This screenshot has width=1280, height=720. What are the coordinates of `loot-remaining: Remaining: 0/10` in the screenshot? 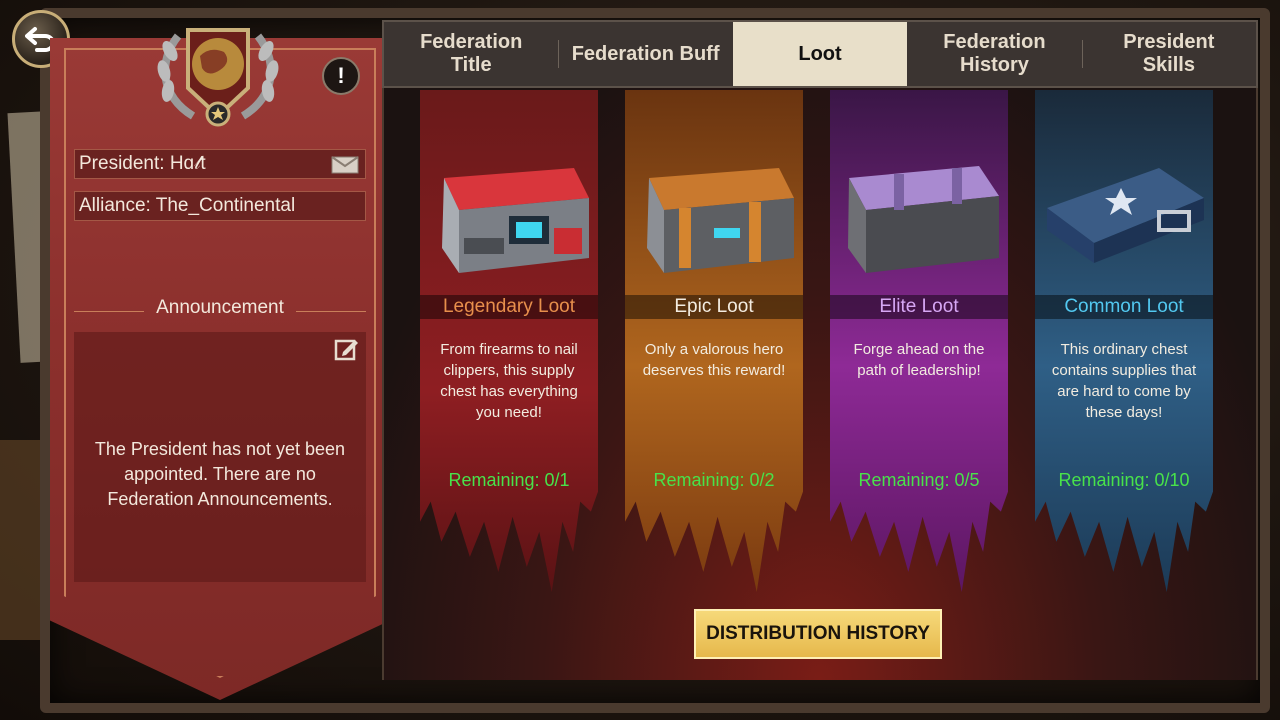 It's located at (1124, 480).